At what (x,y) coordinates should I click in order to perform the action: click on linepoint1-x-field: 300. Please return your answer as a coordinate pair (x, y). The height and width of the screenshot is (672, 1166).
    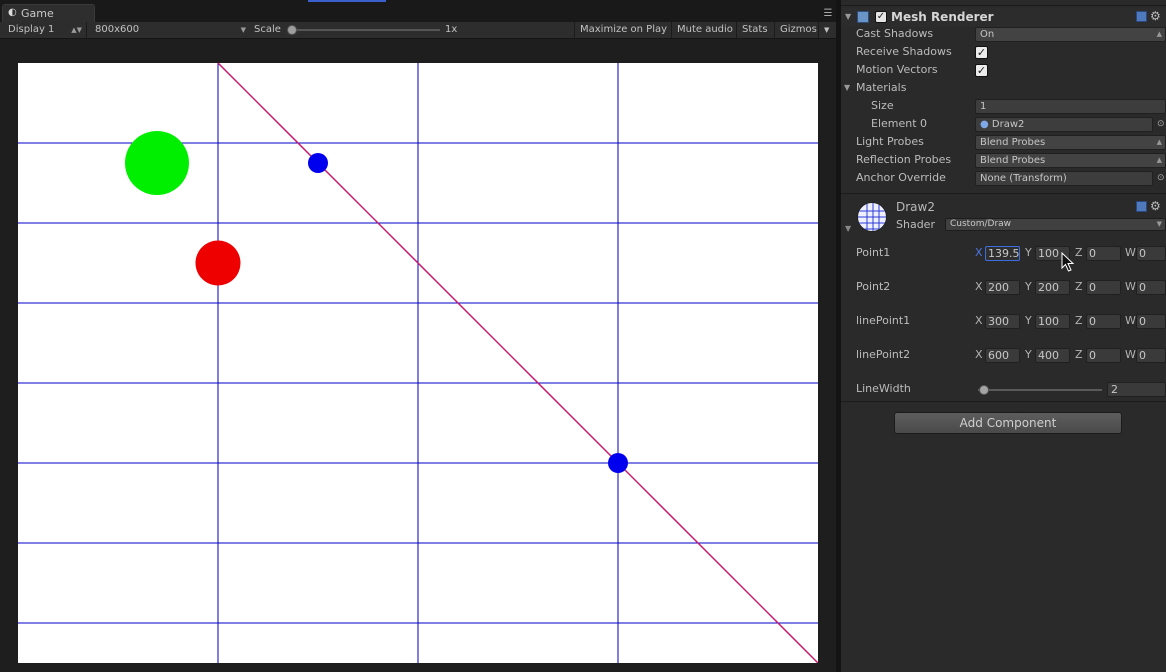
    Looking at the image, I should click on (1002, 321).